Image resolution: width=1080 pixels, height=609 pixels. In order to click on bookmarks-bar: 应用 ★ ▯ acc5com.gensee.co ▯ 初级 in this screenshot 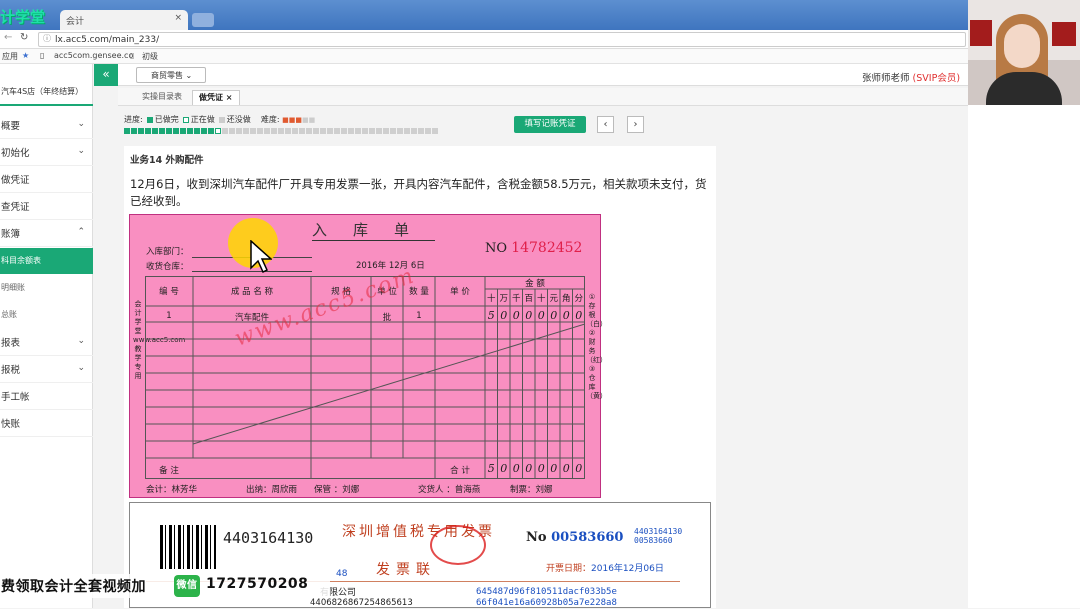, I will do `click(484, 56)`.